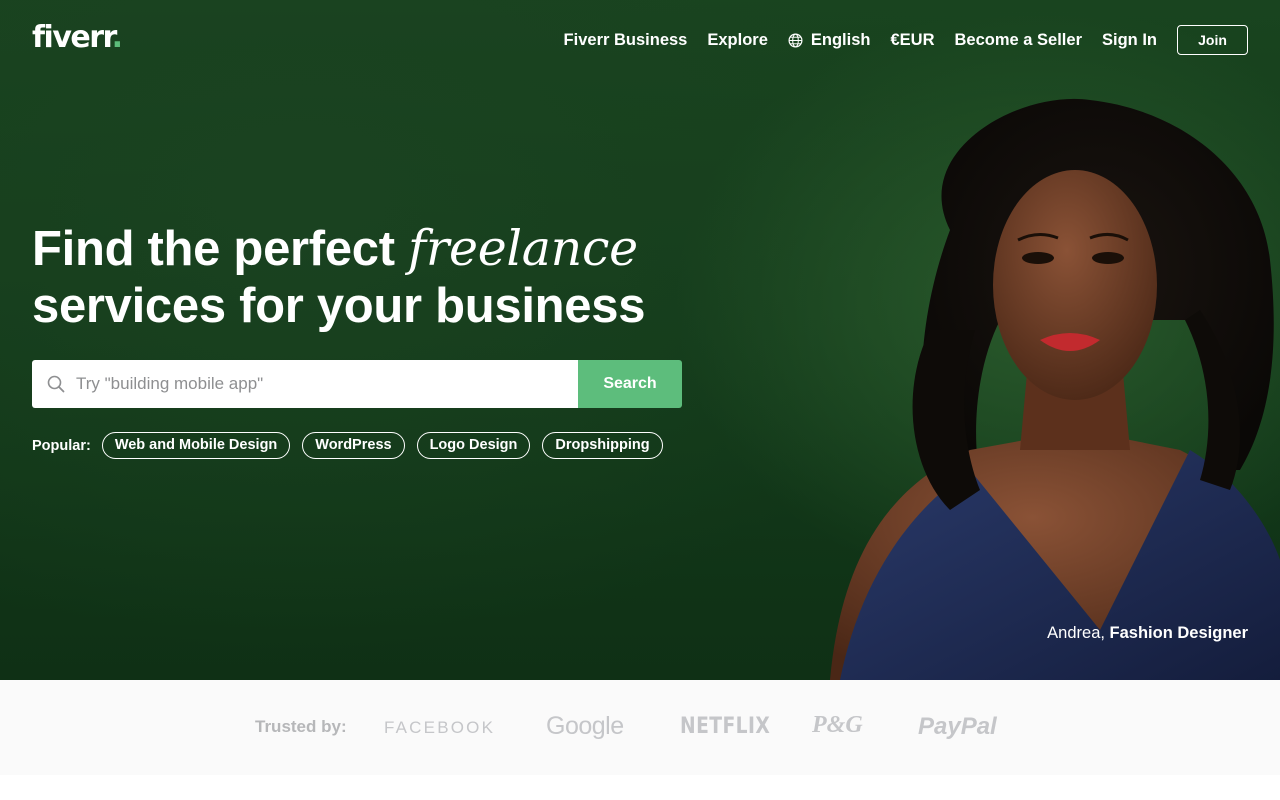  I want to click on hero-caption: Andrea, Fashion Designer, so click(1147, 633).